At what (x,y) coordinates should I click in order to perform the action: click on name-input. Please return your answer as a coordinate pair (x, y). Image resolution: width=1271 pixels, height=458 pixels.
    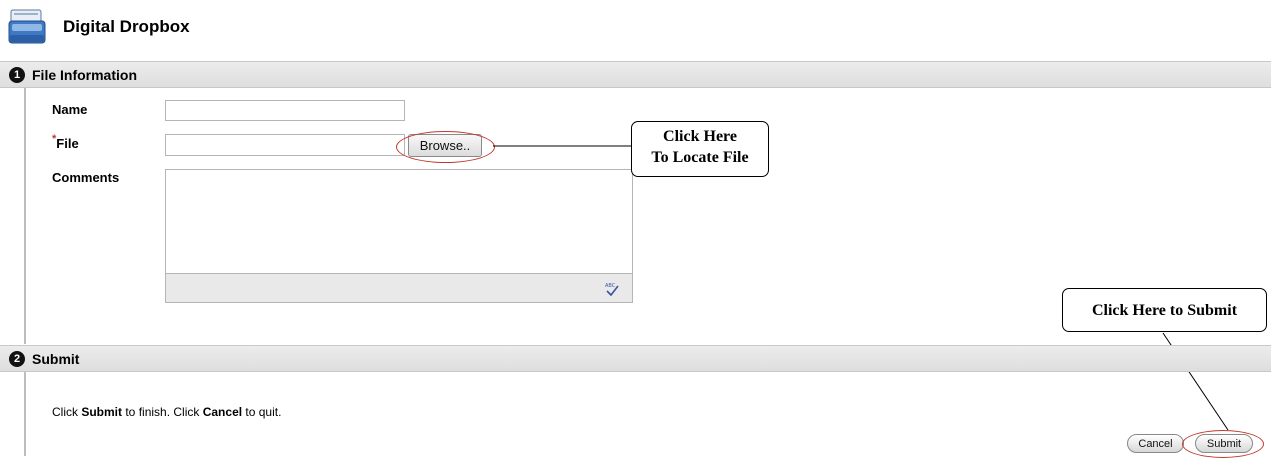
    Looking at the image, I should click on (285, 110).